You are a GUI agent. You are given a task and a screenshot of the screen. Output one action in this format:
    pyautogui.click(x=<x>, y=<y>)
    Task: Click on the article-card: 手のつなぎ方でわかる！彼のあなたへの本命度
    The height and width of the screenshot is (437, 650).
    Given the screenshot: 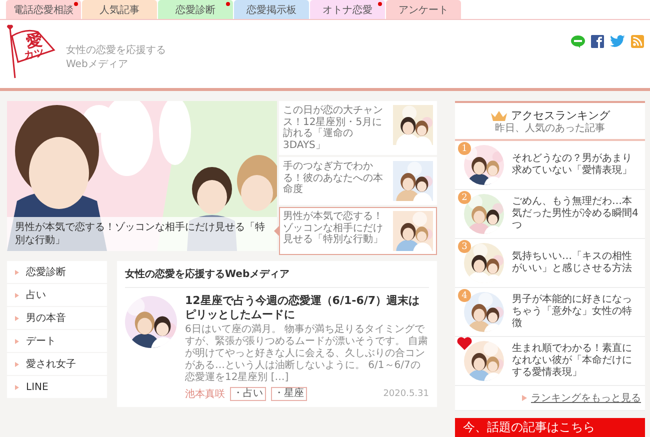 What is the action you would take?
    pyautogui.click(x=358, y=181)
    